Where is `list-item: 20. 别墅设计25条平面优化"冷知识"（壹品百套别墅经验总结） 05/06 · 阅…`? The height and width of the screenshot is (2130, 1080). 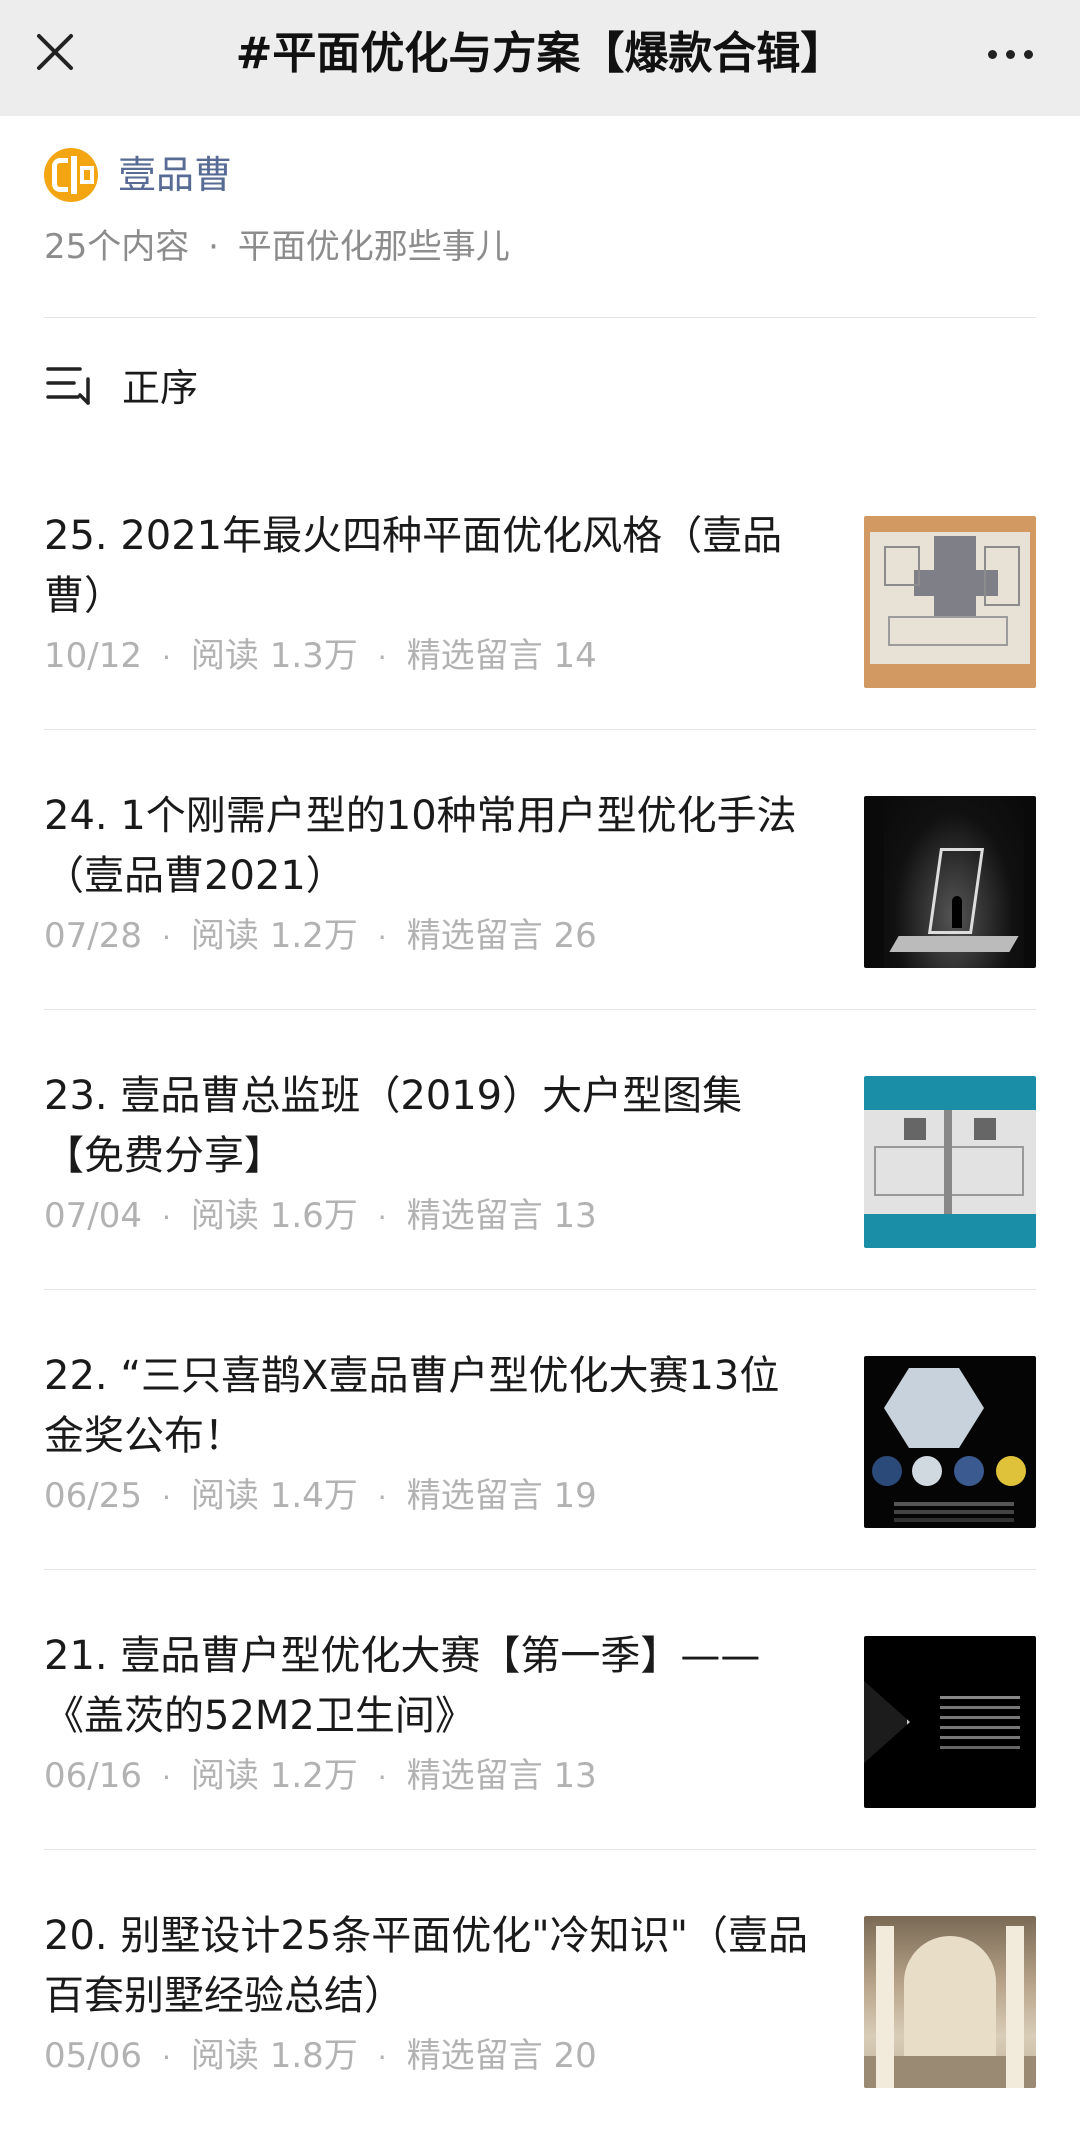 list-item: 20. 别墅设计25条平面优化"冷知识"（壹品百套别墅经验总结） 05/06 · 阅… is located at coordinates (540, 1990).